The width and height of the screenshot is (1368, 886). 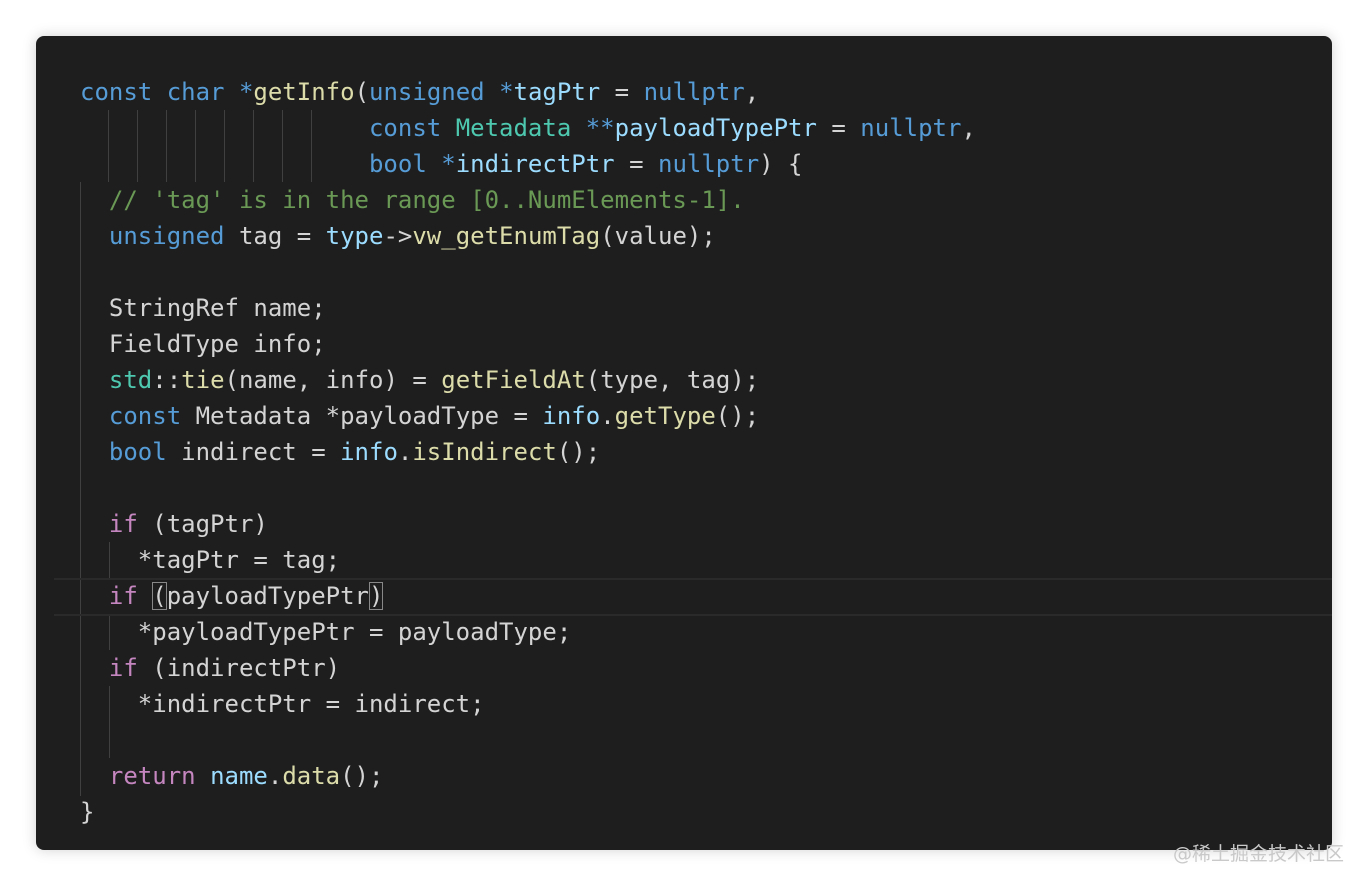 What do you see at coordinates (333, 380) in the screenshot?
I see `code-token: (name, info) =` at bounding box center [333, 380].